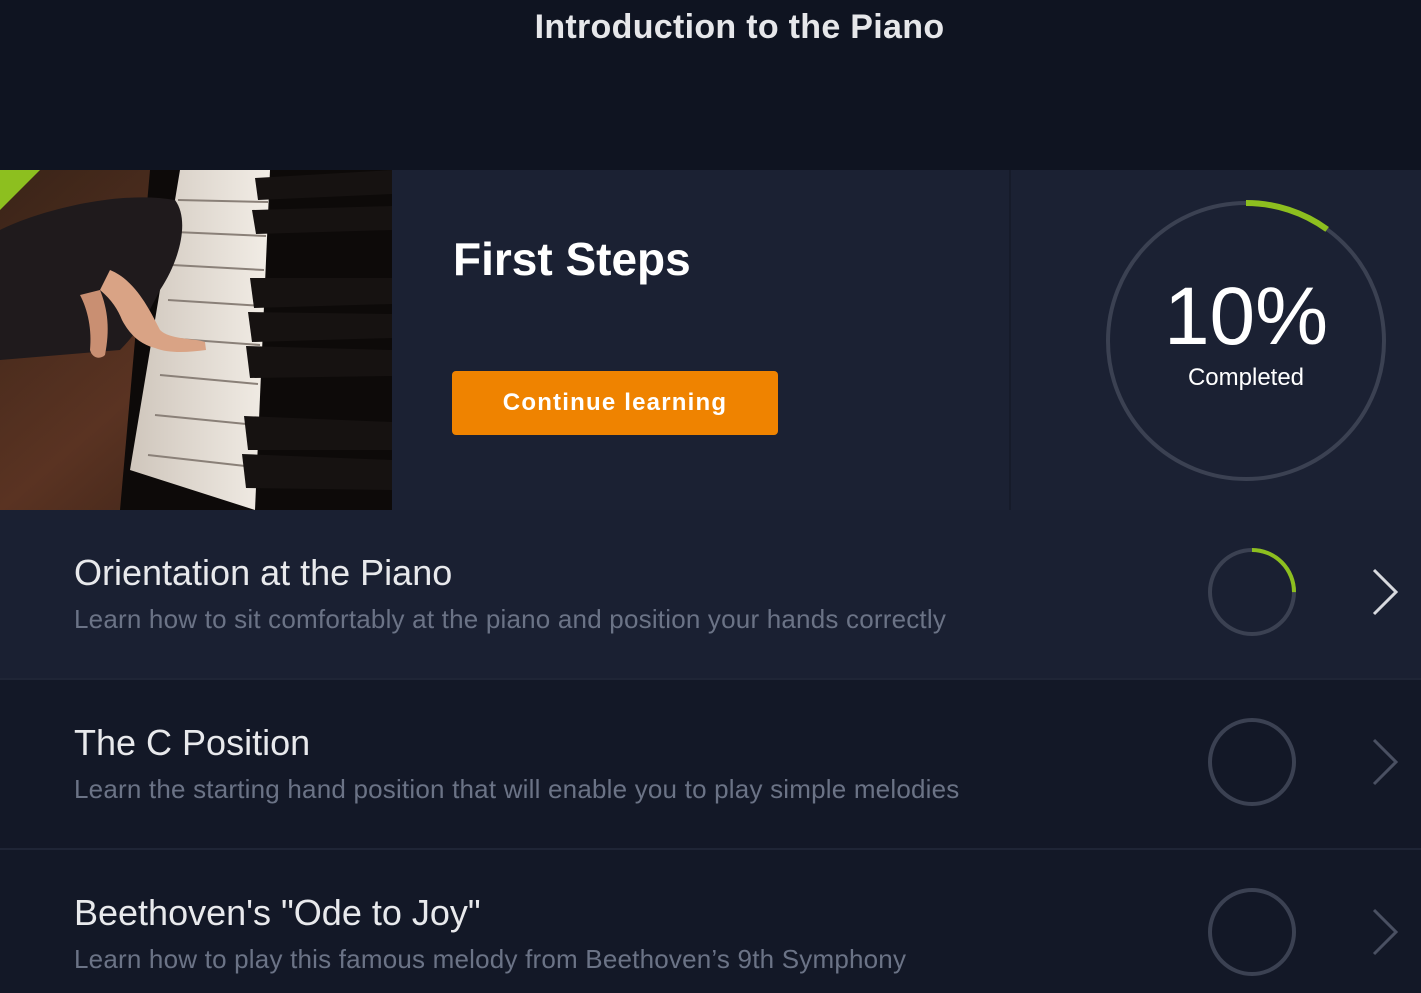 This screenshot has width=1421, height=993. I want to click on progress-caption: Completed, so click(1246, 377).